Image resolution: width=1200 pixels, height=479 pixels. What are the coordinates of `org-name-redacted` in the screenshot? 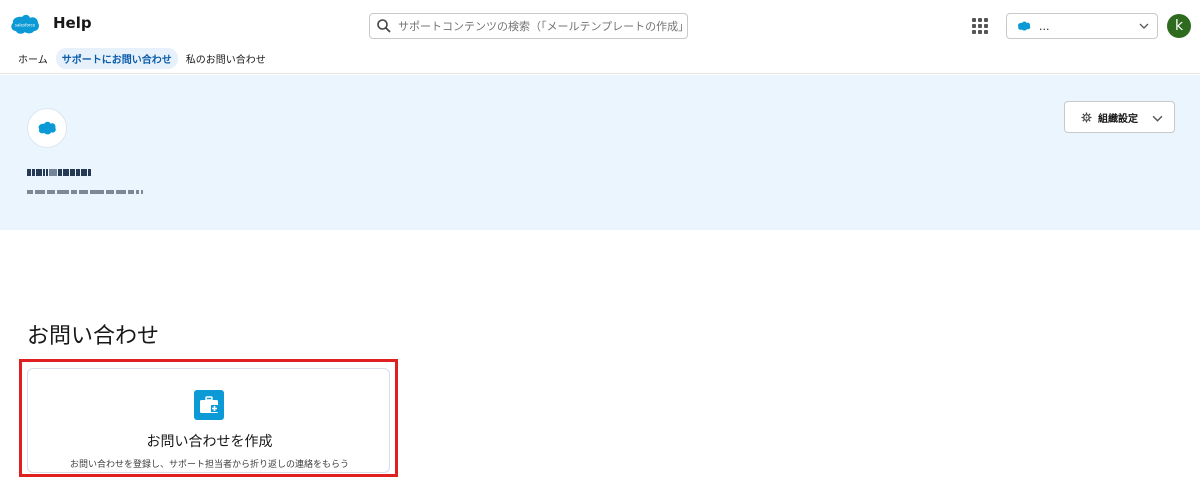 It's located at (59, 172).